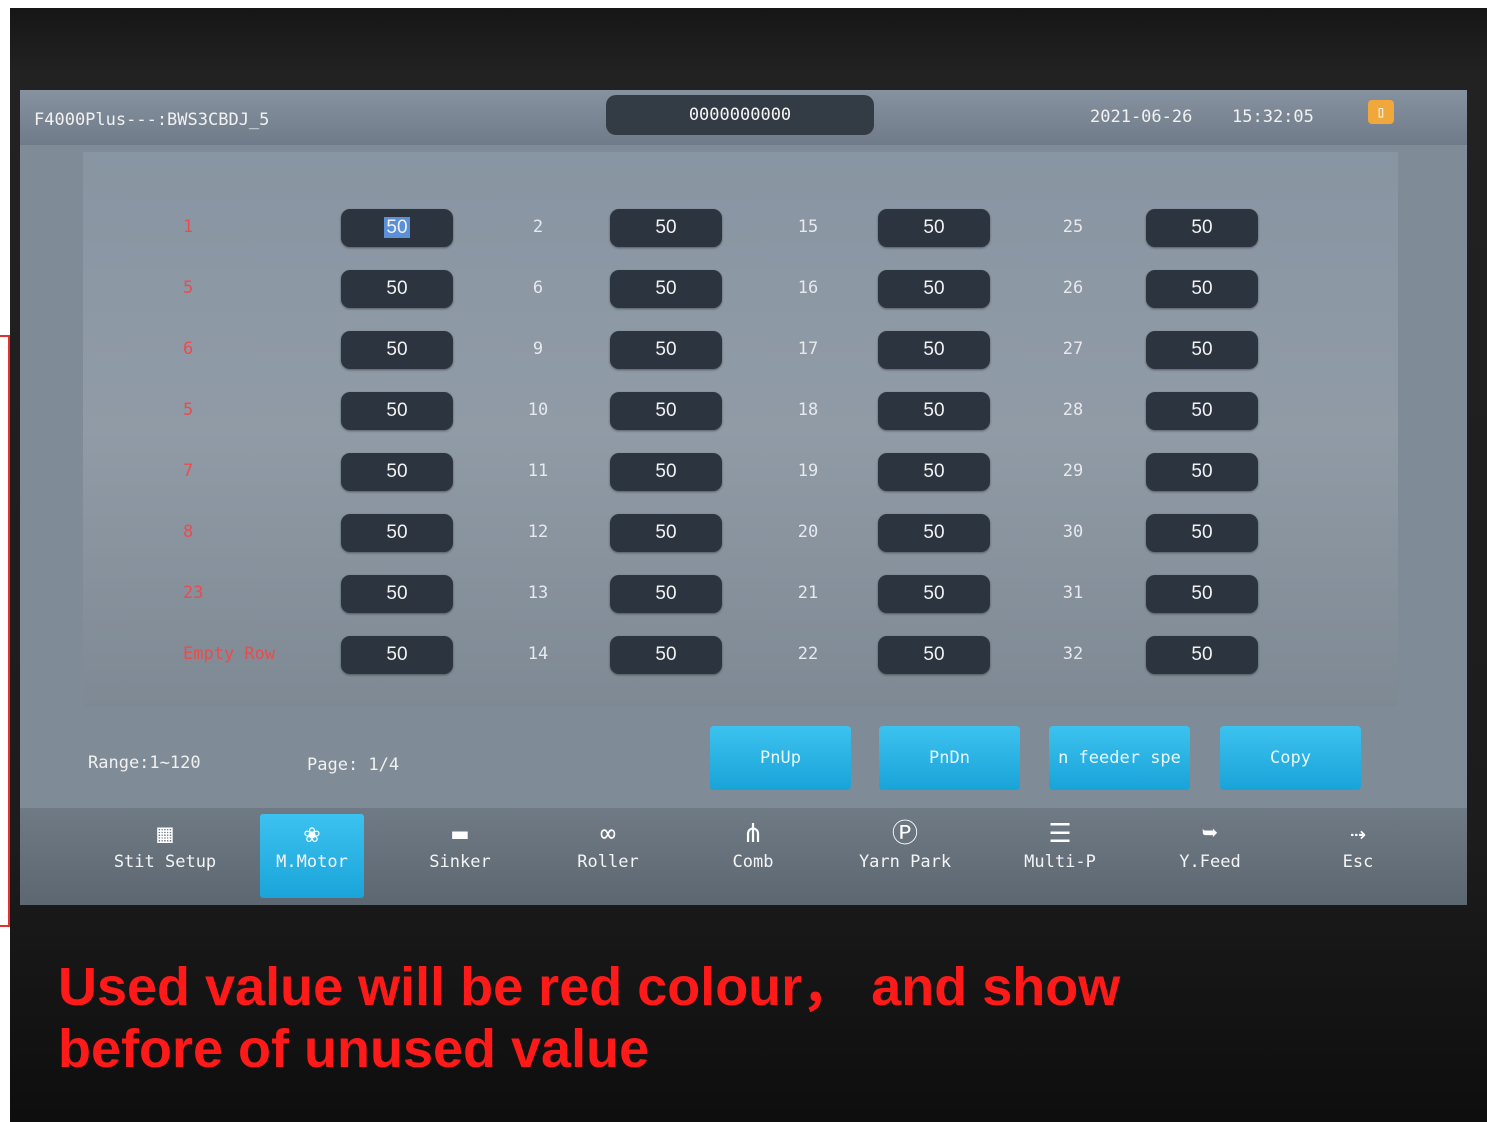 The image size is (1487, 1122). Describe the element at coordinates (1358, 862) in the screenshot. I see `toolbar-label: Esc` at that location.